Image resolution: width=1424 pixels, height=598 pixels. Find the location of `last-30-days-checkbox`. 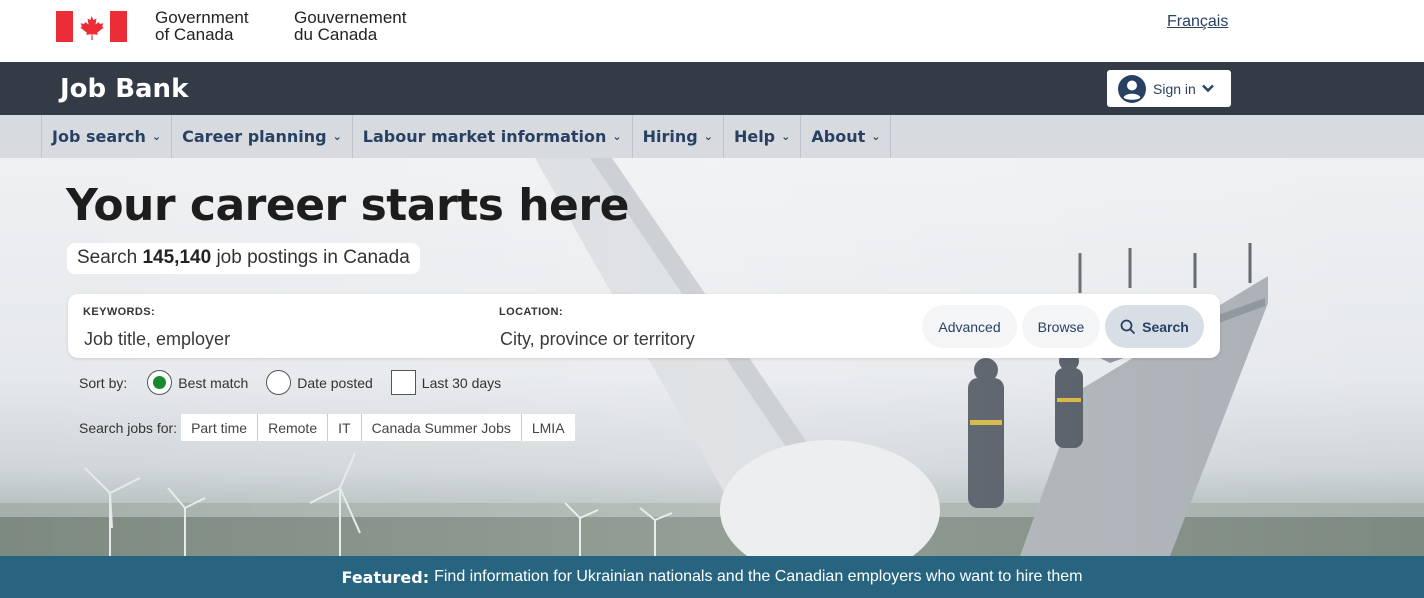

last-30-days-checkbox is located at coordinates (403, 382).